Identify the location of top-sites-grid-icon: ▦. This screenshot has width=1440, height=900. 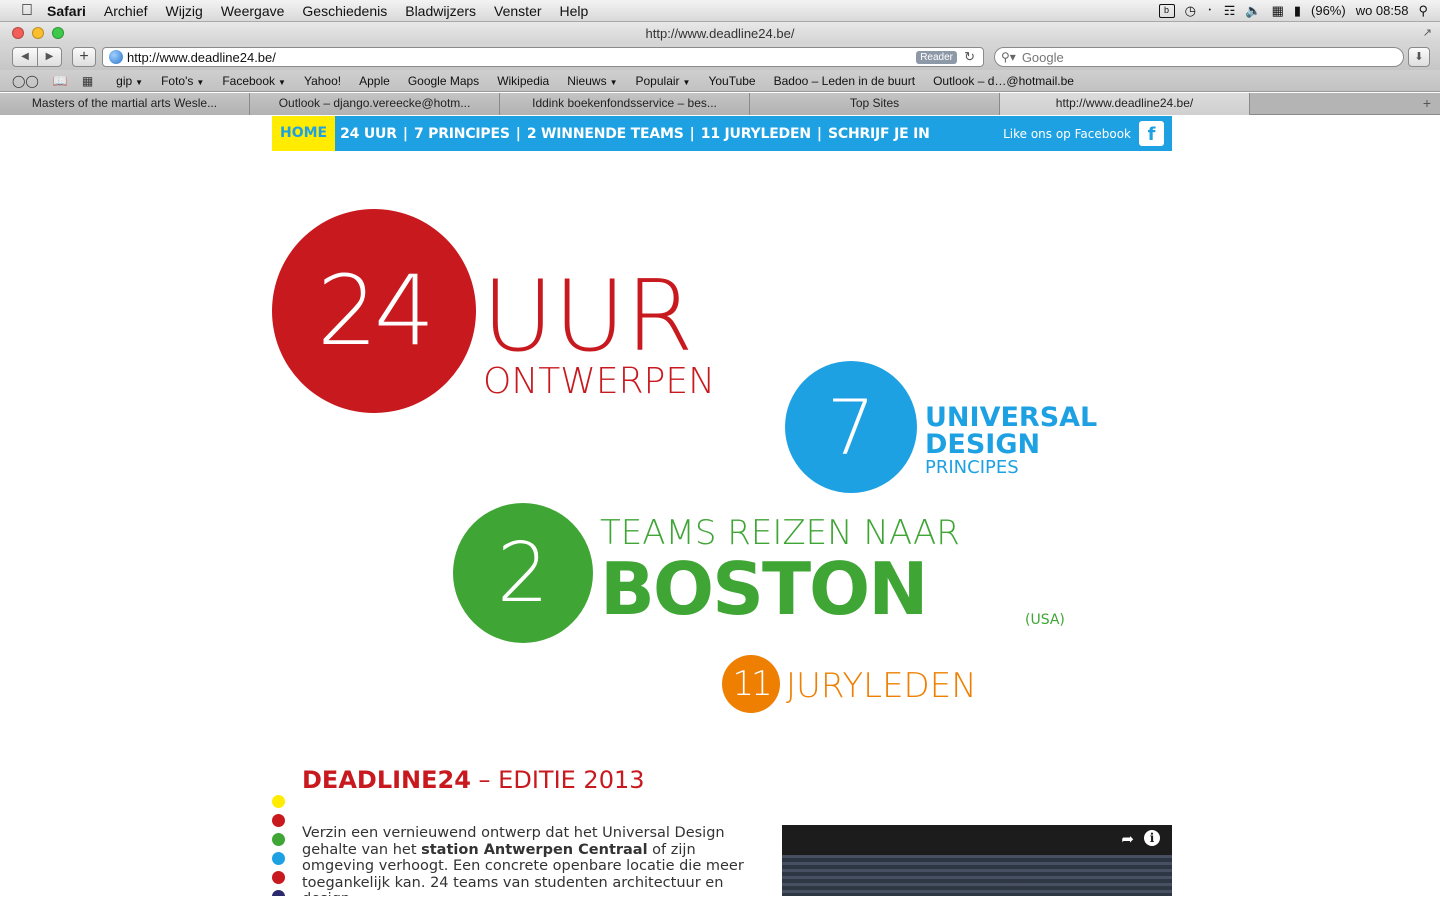
(87, 81).